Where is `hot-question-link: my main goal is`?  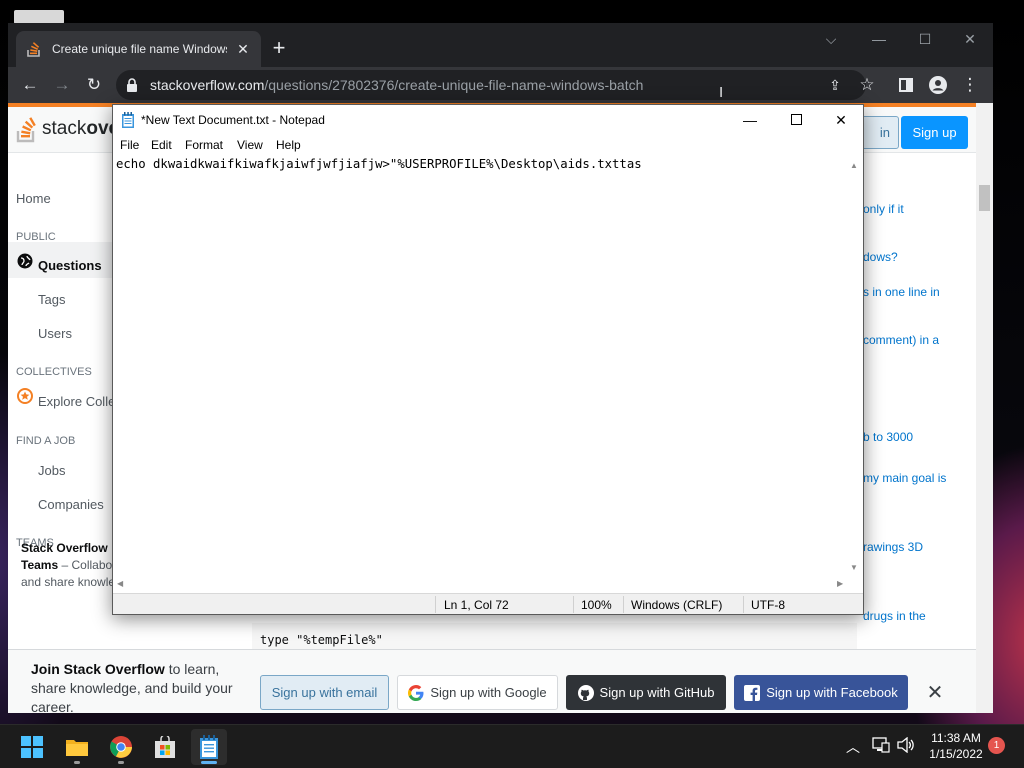 hot-question-link: my main goal is is located at coordinates (904, 478).